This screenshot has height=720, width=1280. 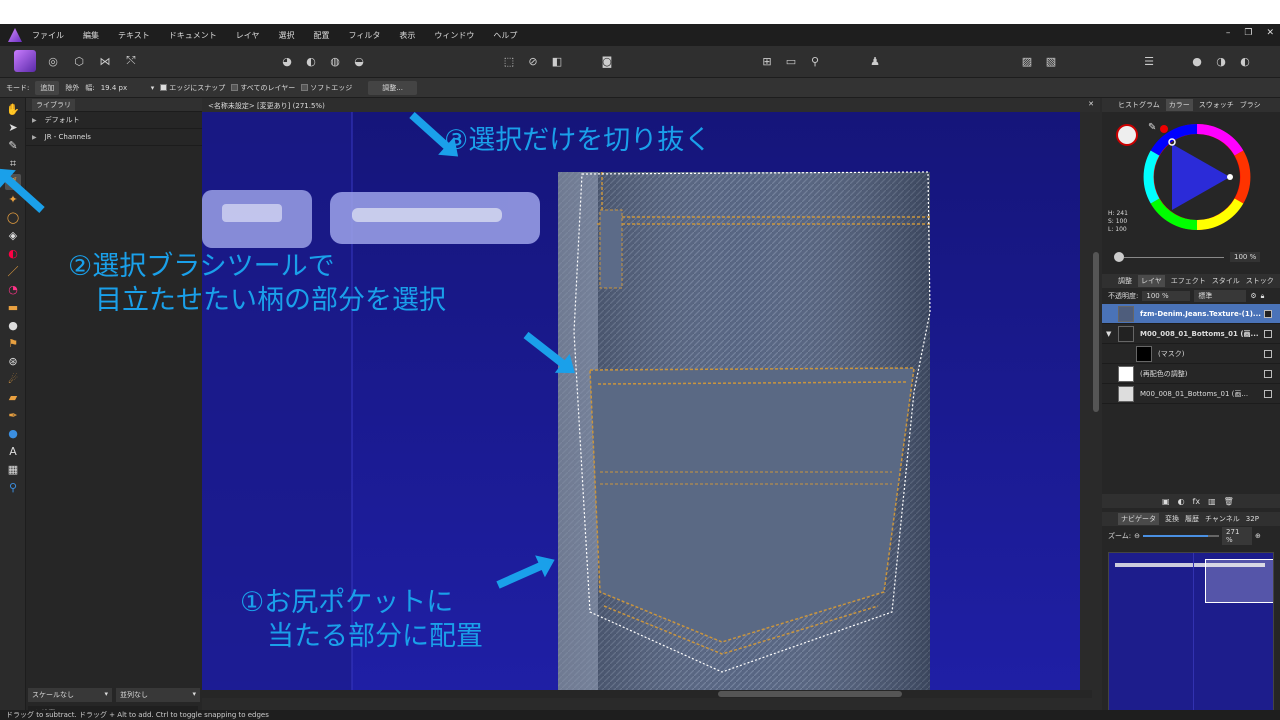 I want to click on menu-document: ドキュメント, so click(x=193, y=35).